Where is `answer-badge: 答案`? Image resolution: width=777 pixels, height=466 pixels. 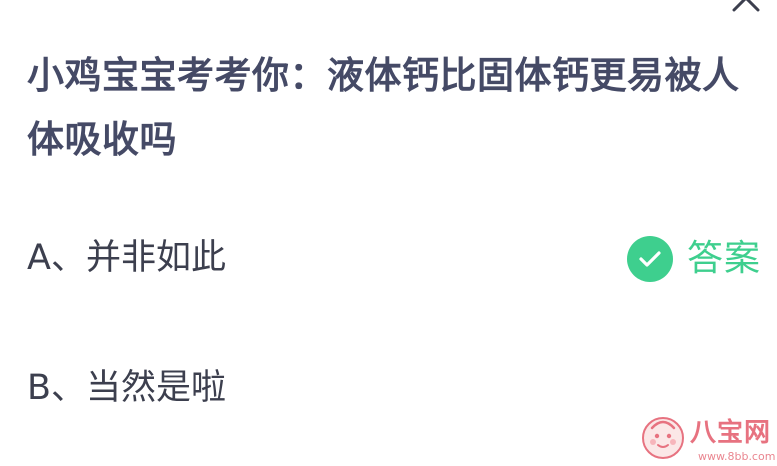
answer-badge: 答案 is located at coordinates (694, 259).